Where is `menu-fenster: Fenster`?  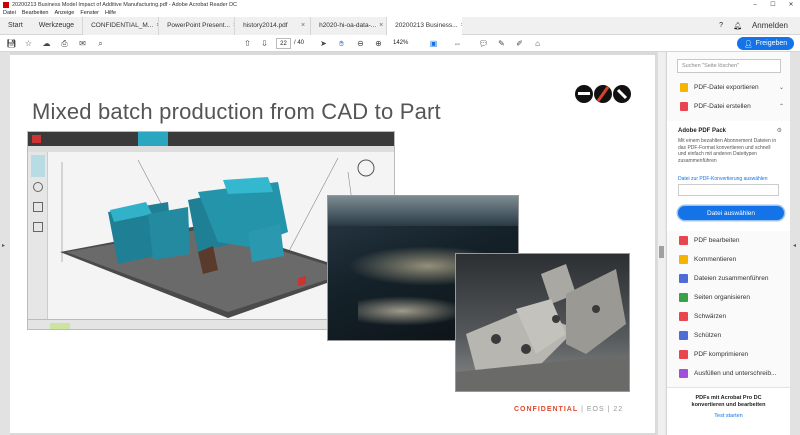 menu-fenster: Fenster is located at coordinates (89, 13).